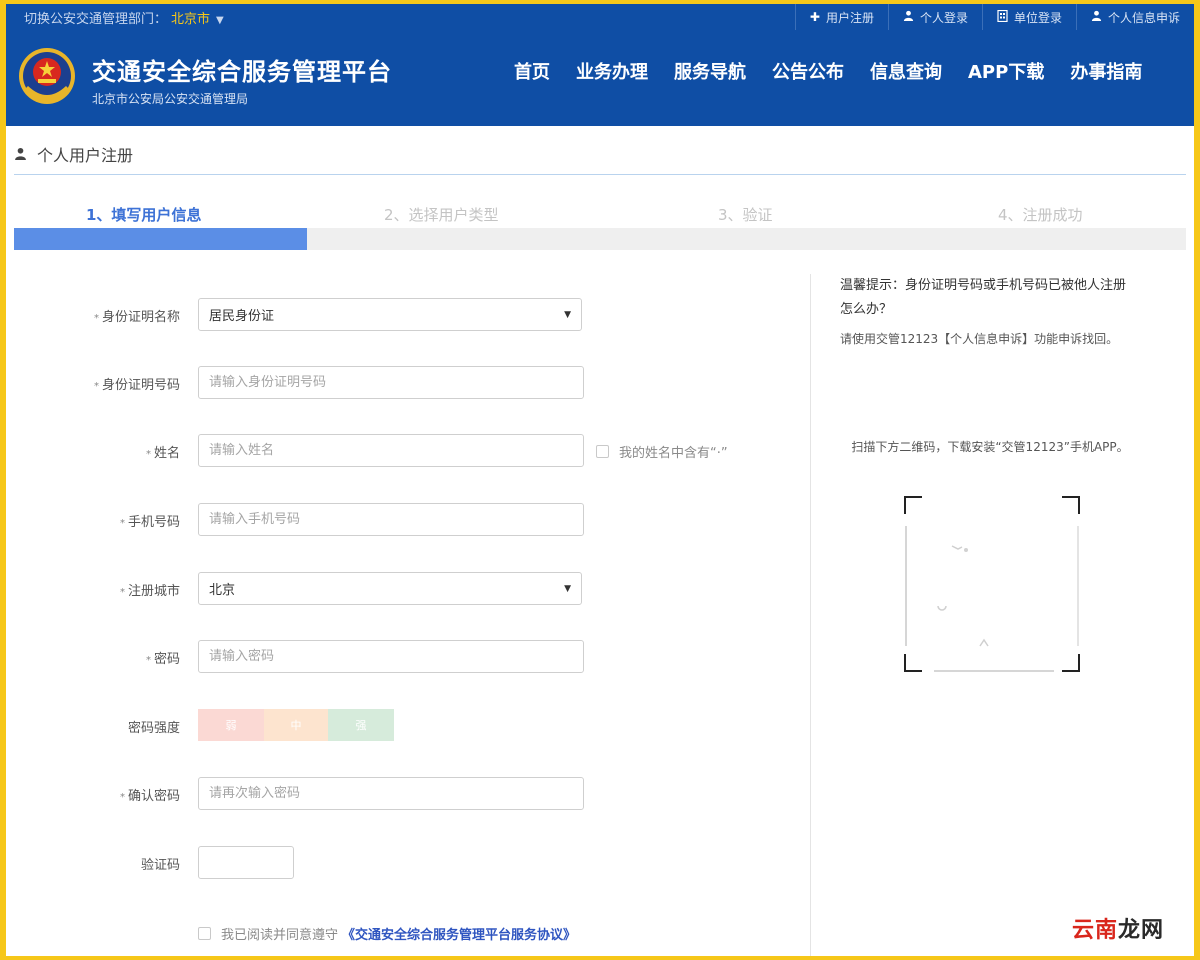  What do you see at coordinates (1106, 71) in the screenshot?
I see `nav-guide: 办事指南` at bounding box center [1106, 71].